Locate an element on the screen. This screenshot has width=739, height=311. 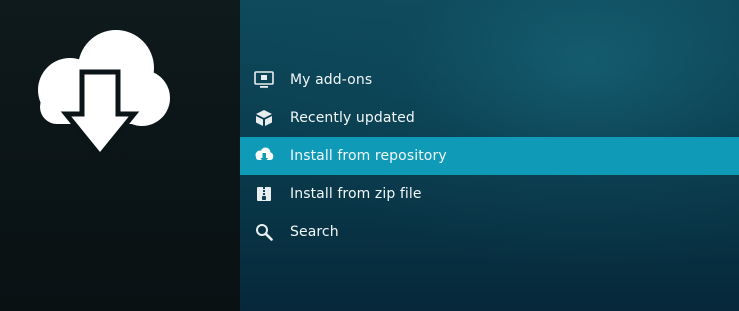
menu-item-label: My add-ons is located at coordinates (331, 80).